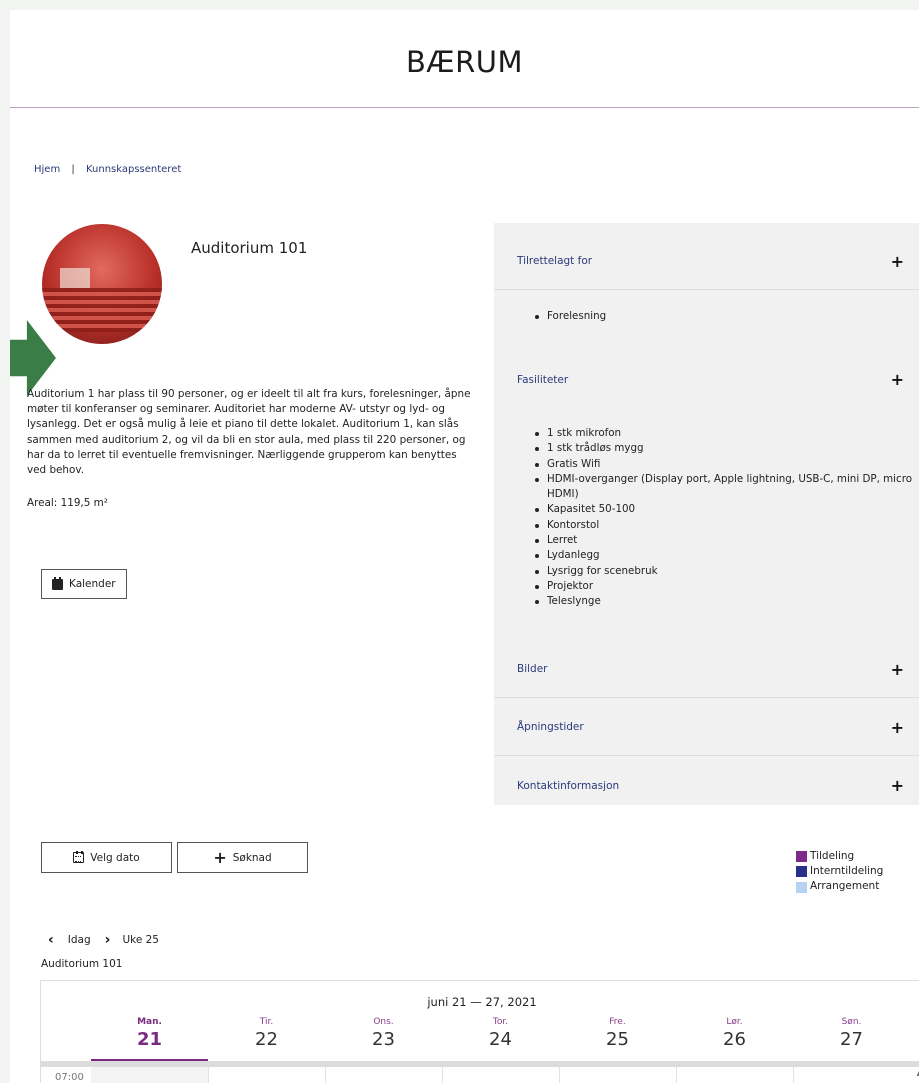  What do you see at coordinates (103, 940) in the screenshot?
I see `week-navigation: ‹ Idag › Uke 25` at bounding box center [103, 940].